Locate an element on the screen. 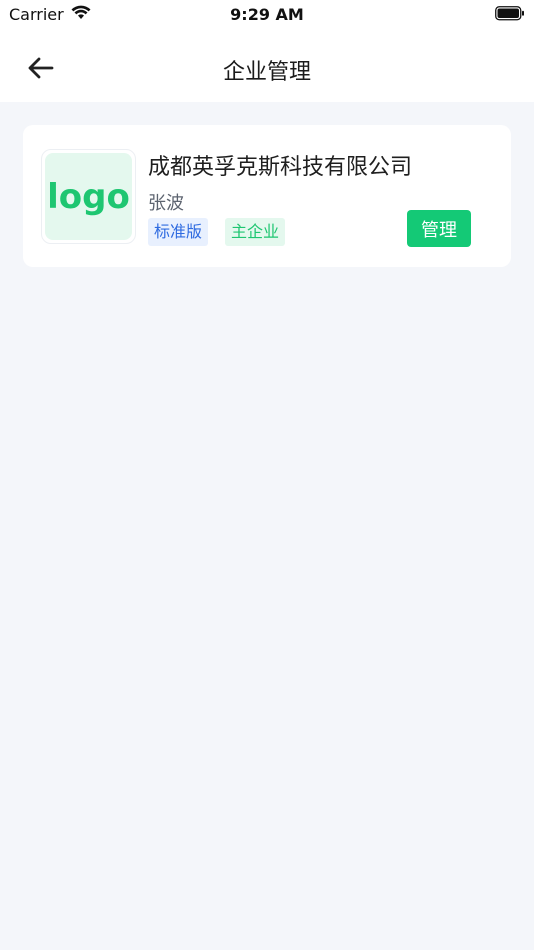 The image size is (534, 950). plan-badge: 标准版 is located at coordinates (178, 232).